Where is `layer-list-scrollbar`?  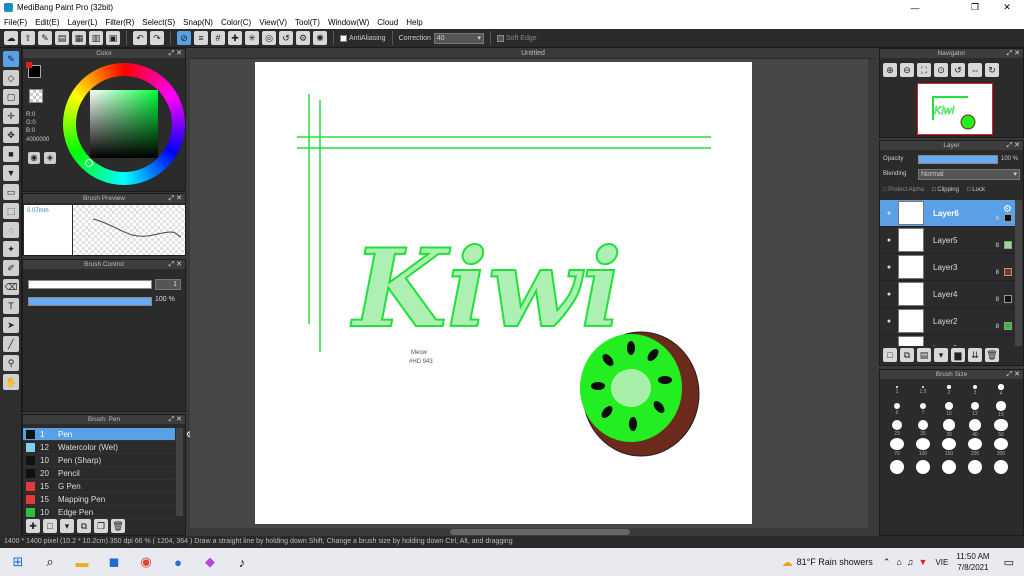
layer-list-scrollbar is located at coordinates (1018, 273).